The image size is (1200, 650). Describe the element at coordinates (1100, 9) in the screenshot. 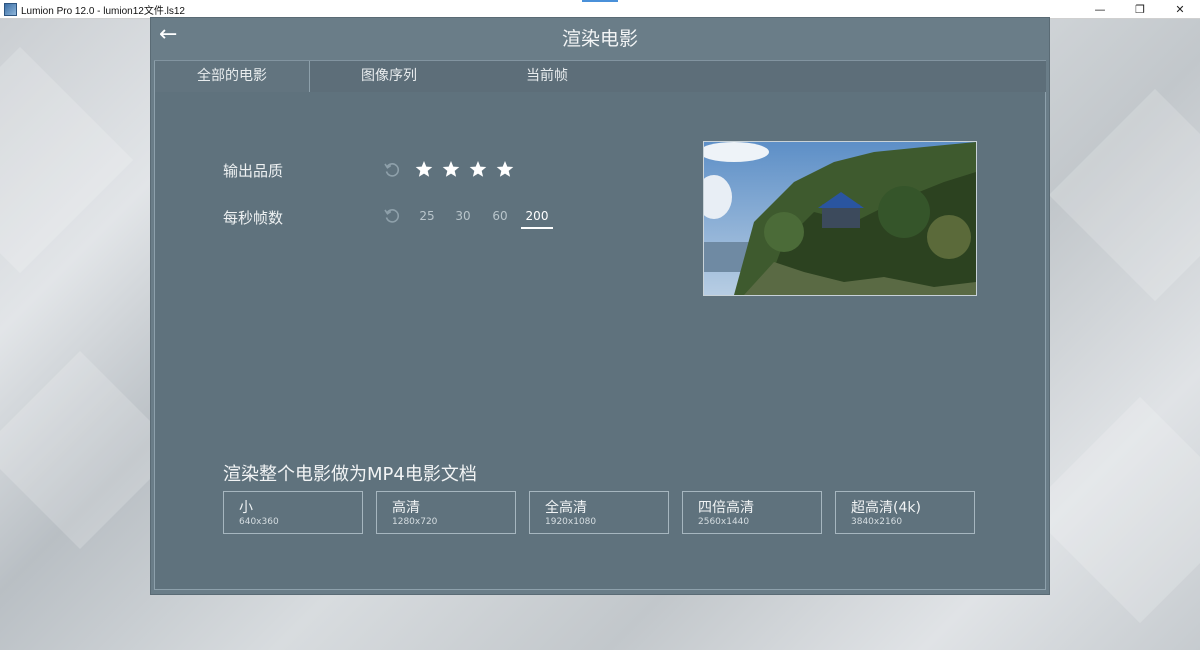

I see `minimize-button: —` at that location.